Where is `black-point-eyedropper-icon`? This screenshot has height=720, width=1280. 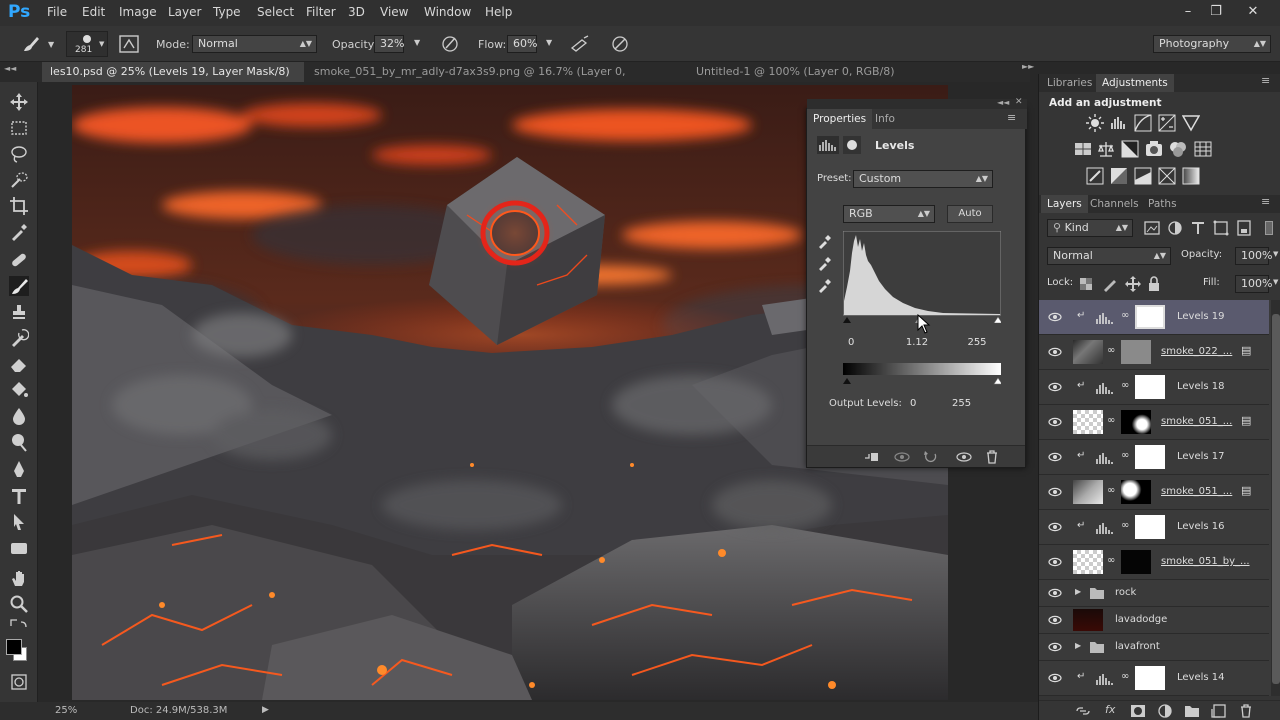 black-point-eyedropper-icon is located at coordinates (824, 242).